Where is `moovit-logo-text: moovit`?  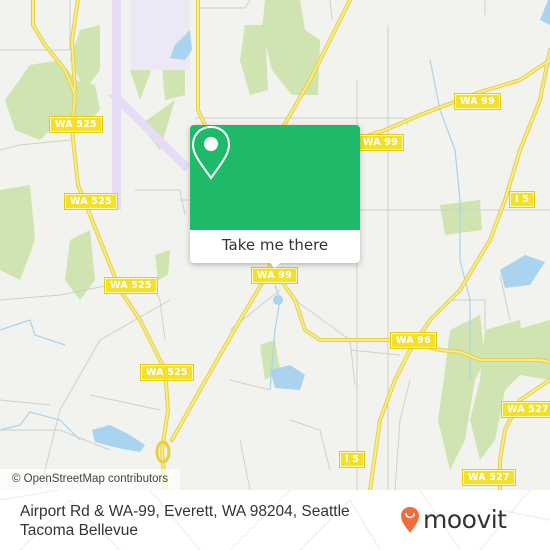
moovit-logo-text: moovit is located at coordinates (465, 519).